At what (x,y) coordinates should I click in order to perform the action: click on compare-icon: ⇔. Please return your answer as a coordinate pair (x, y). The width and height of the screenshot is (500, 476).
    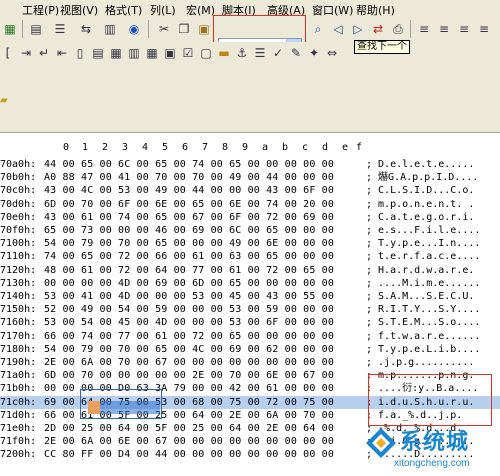
    Looking at the image, I should click on (332, 53).